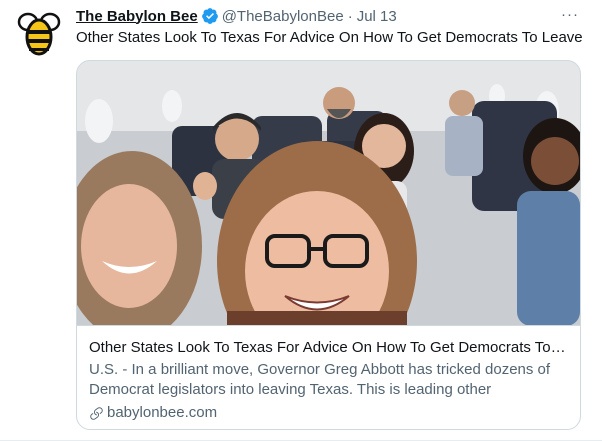 This screenshot has width=602, height=441. Describe the element at coordinates (570, 14) in the screenshot. I see `more-options-icon: ···` at that location.